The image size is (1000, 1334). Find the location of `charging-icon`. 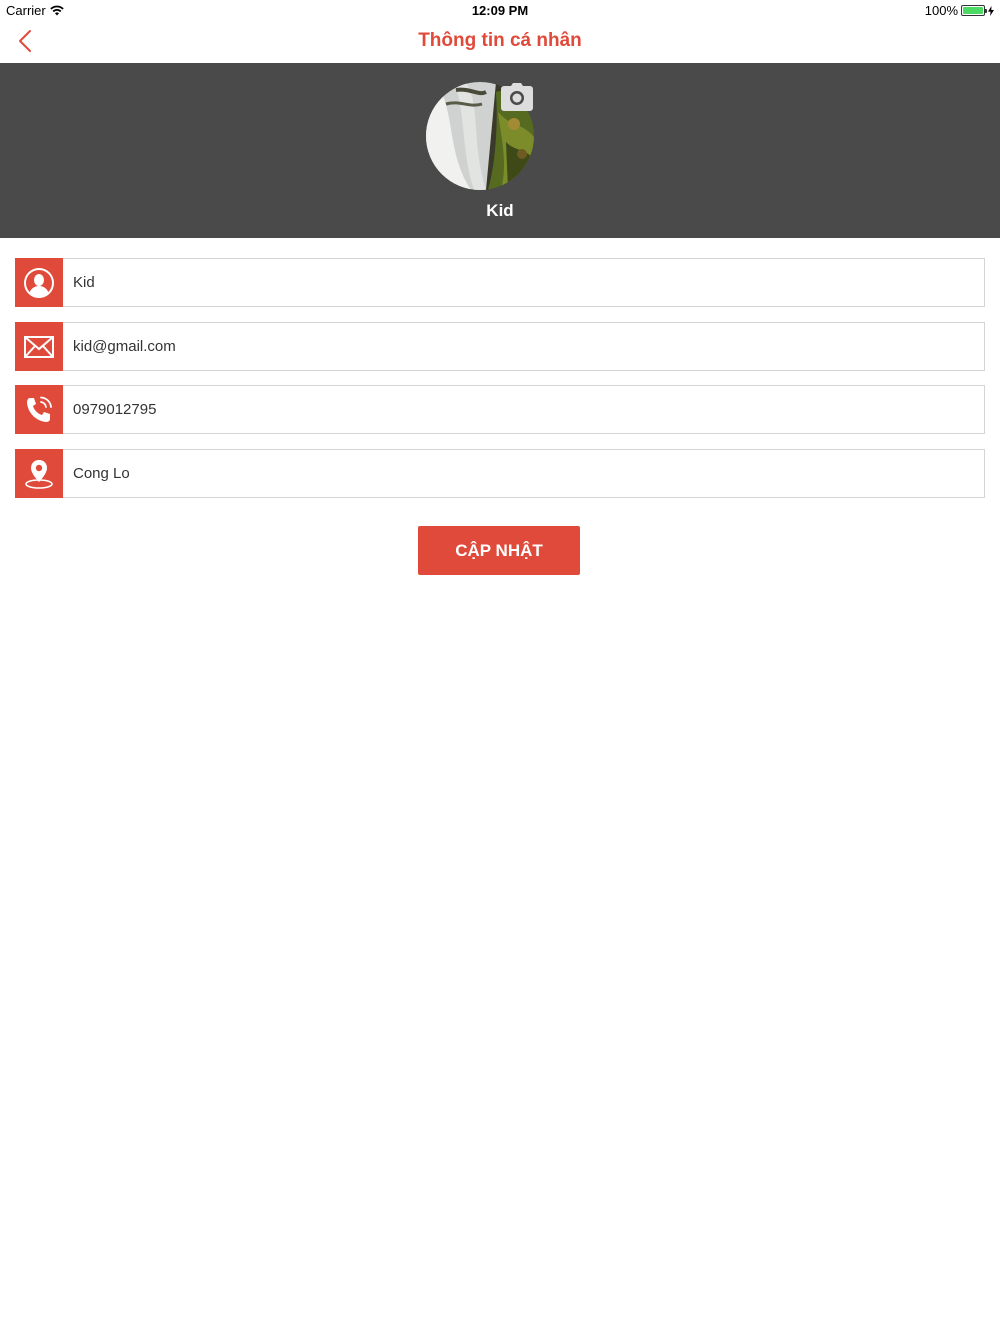

charging-icon is located at coordinates (991, 10).